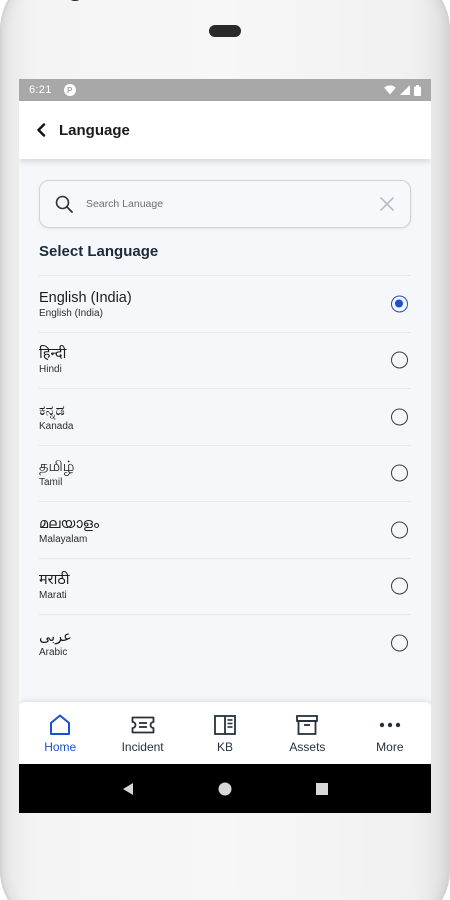  Describe the element at coordinates (63, 539) in the screenshot. I see `language-latin-name: Malayalam` at that location.